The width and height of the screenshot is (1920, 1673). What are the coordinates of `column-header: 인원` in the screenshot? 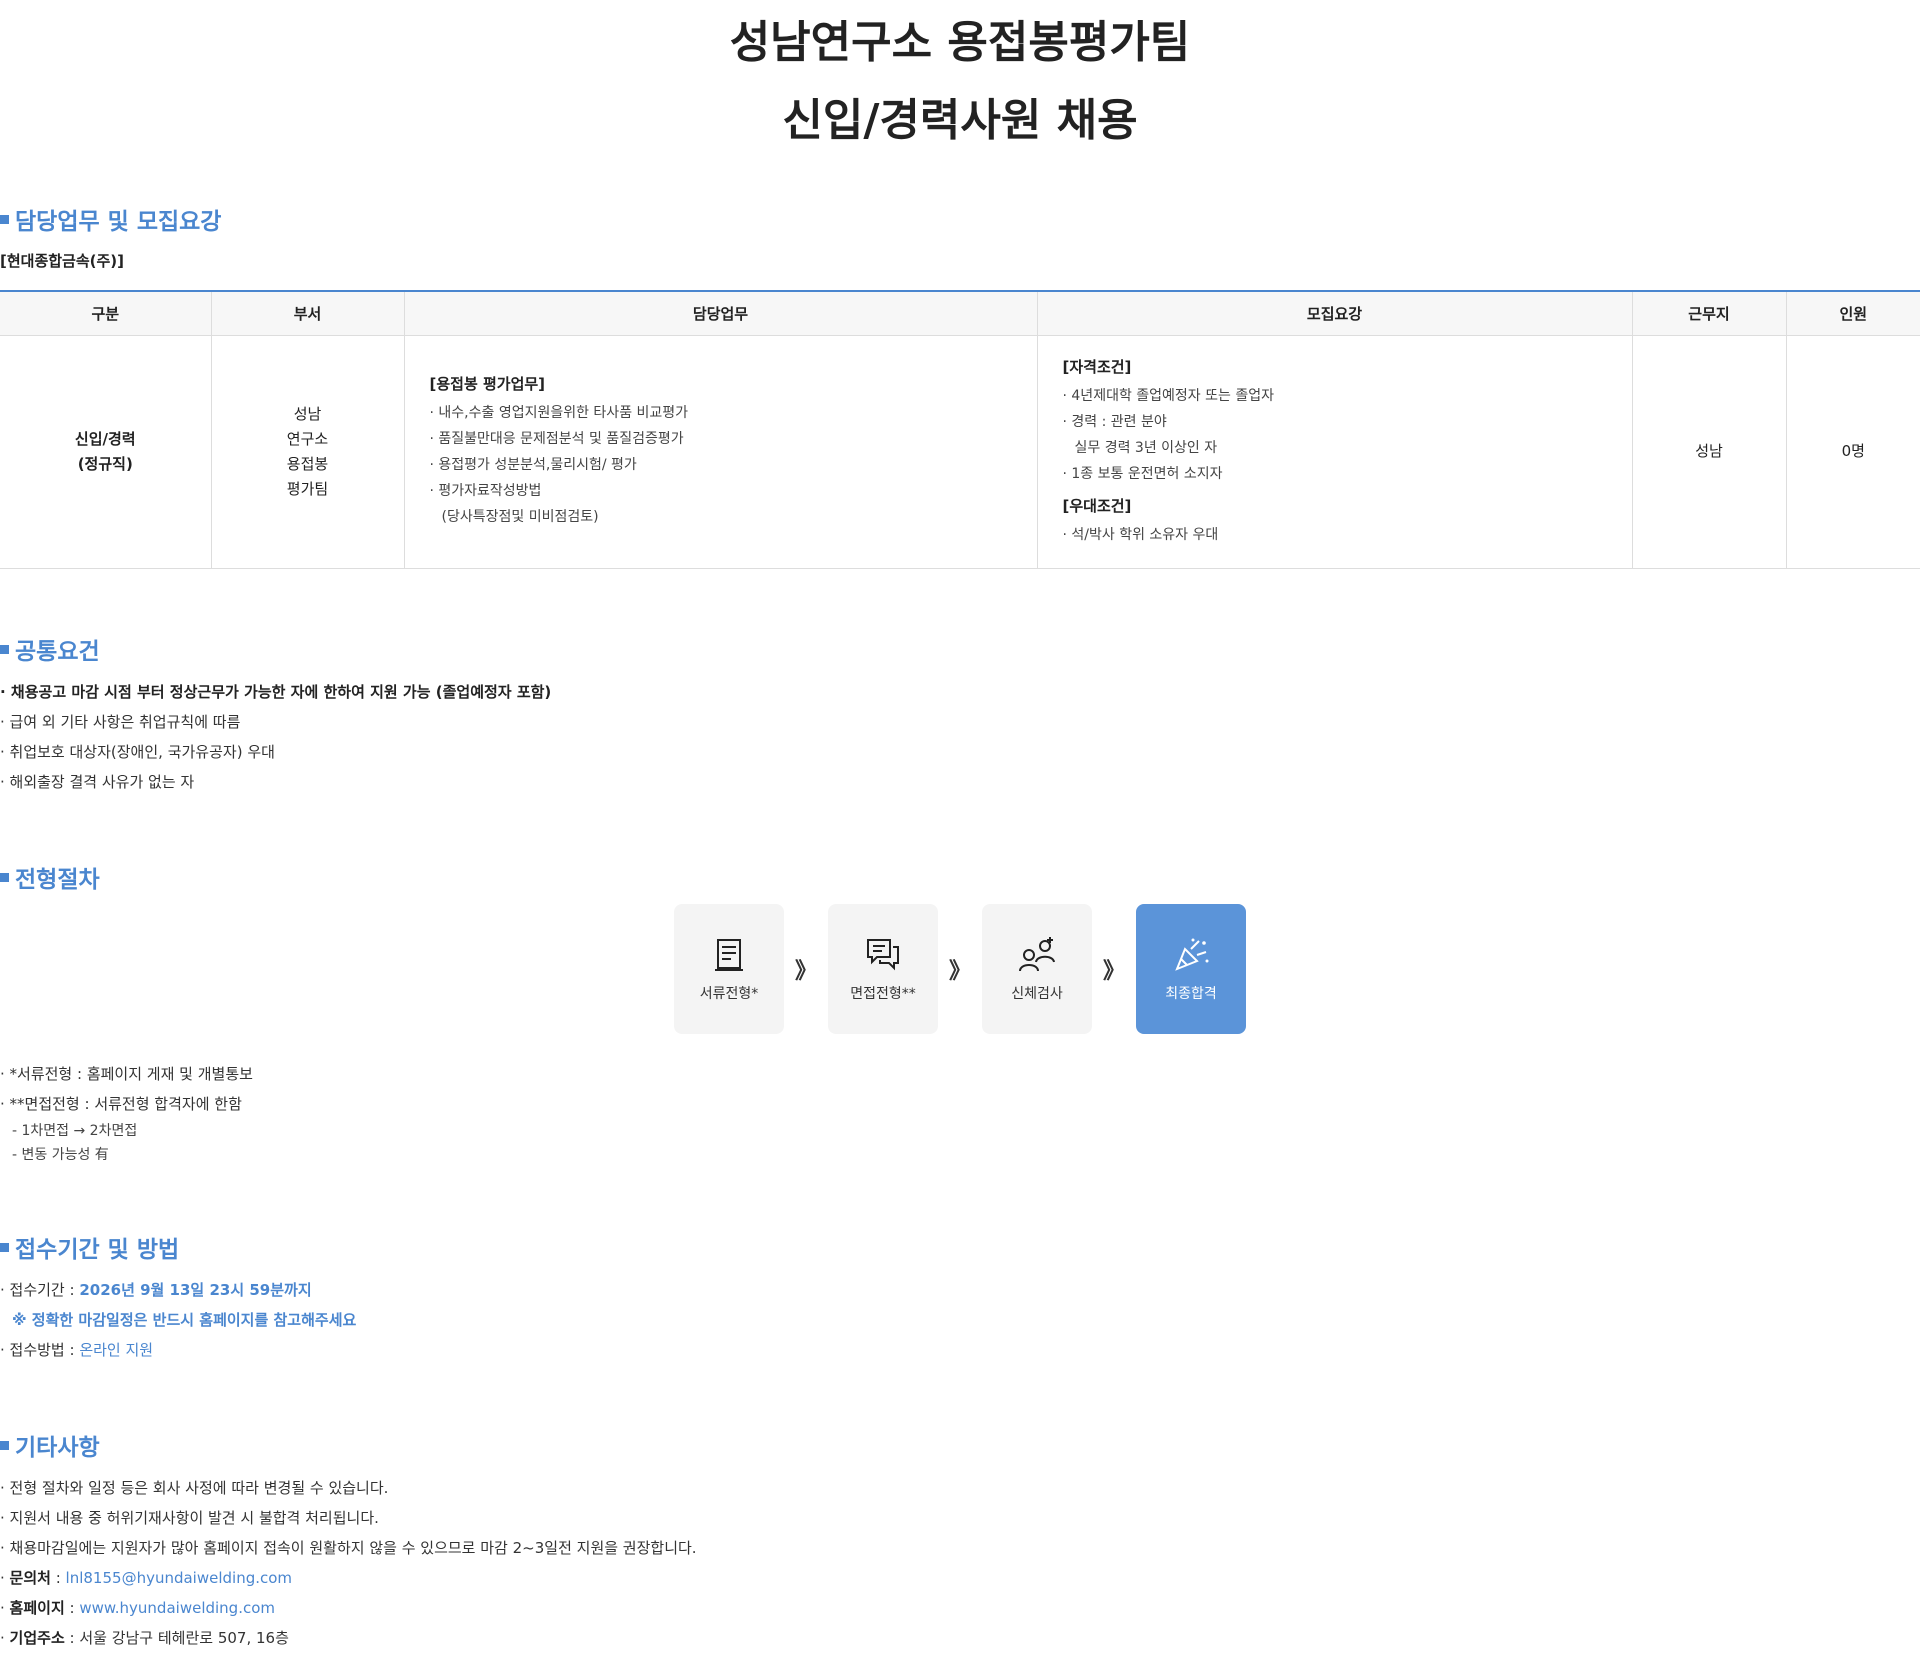 It's located at (1852, 313).